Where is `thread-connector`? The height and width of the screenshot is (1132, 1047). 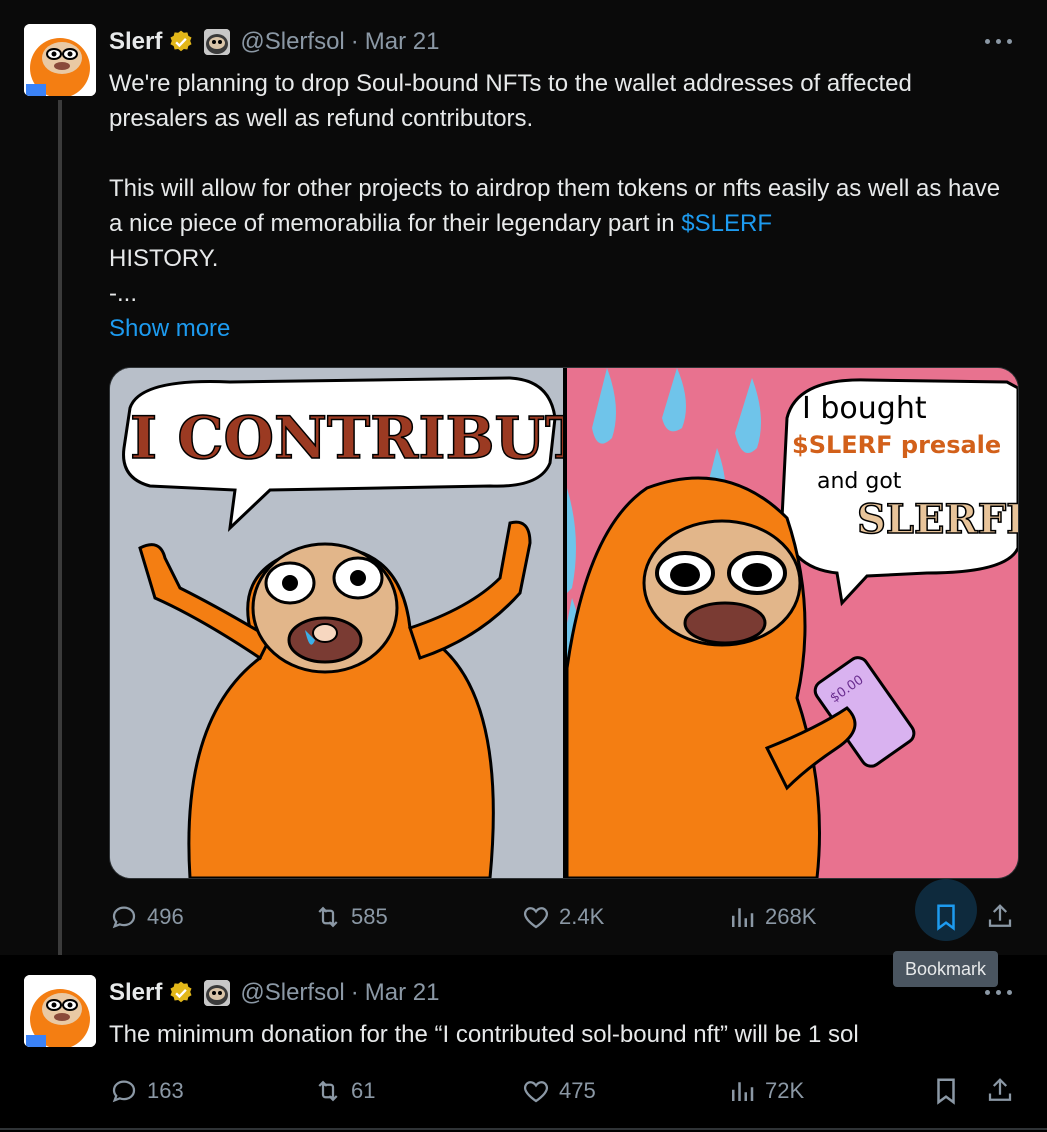 thread-connector is located at coordinates (60, 534).